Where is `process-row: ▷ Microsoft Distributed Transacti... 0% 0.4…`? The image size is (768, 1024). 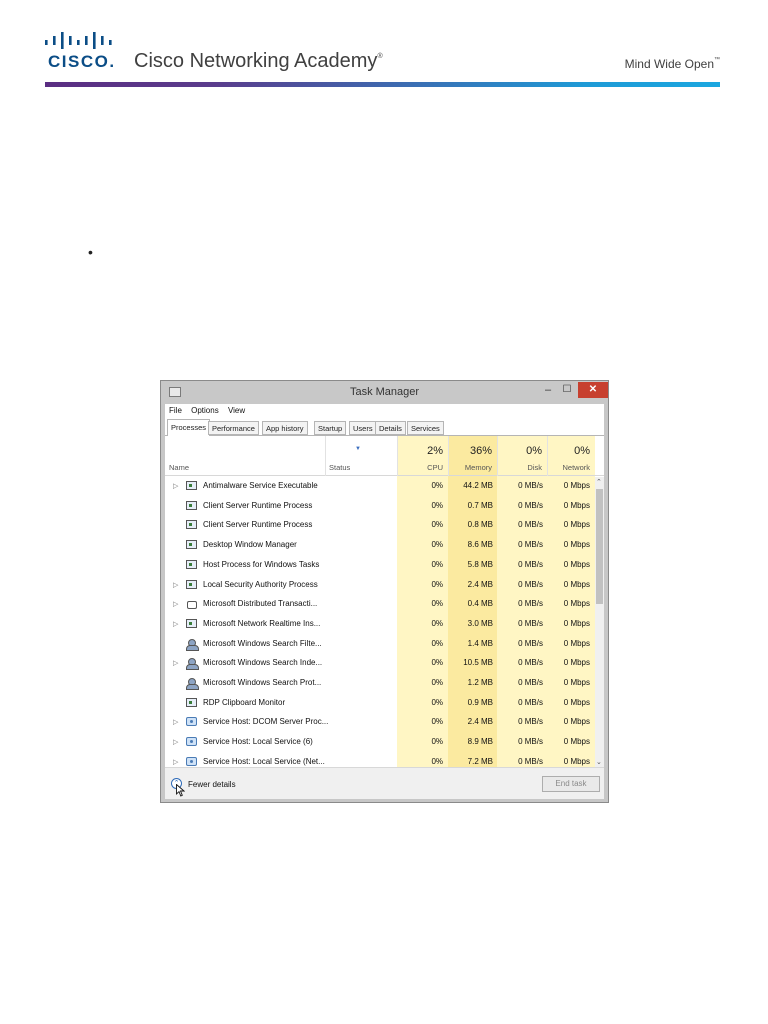 process-row: ▷ Microsoft Distributed Transacti... 0% 0.4… is located at coordinates (380, 605).